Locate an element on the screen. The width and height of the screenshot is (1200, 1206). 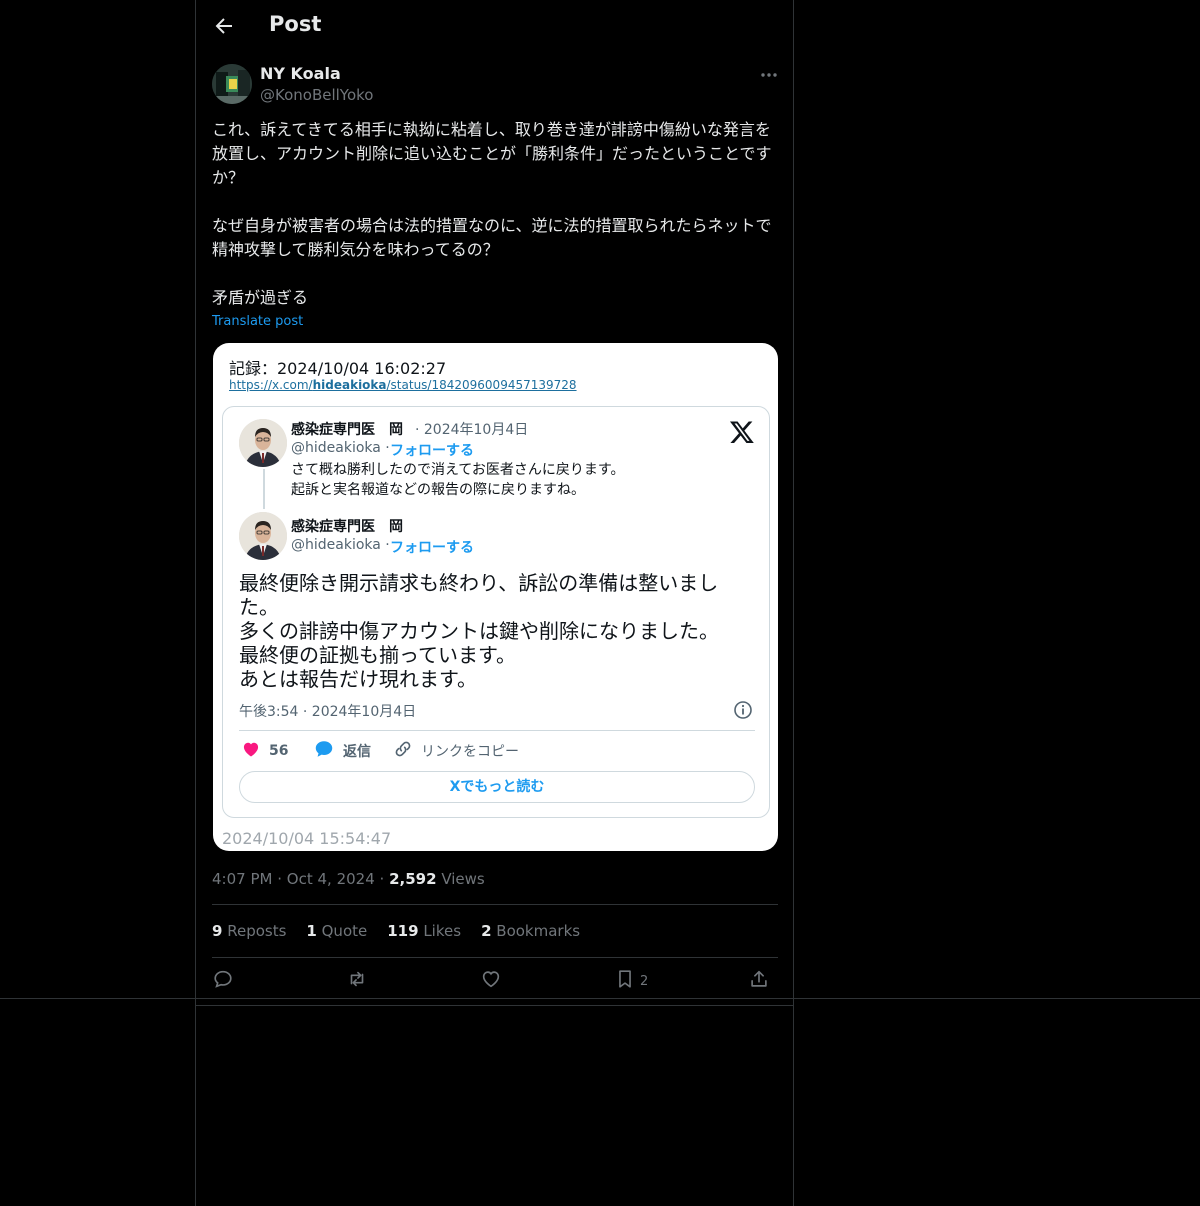
record-timestamp: 記録：2024/10/04 16:02:27 is located at coordinates (338, 368).